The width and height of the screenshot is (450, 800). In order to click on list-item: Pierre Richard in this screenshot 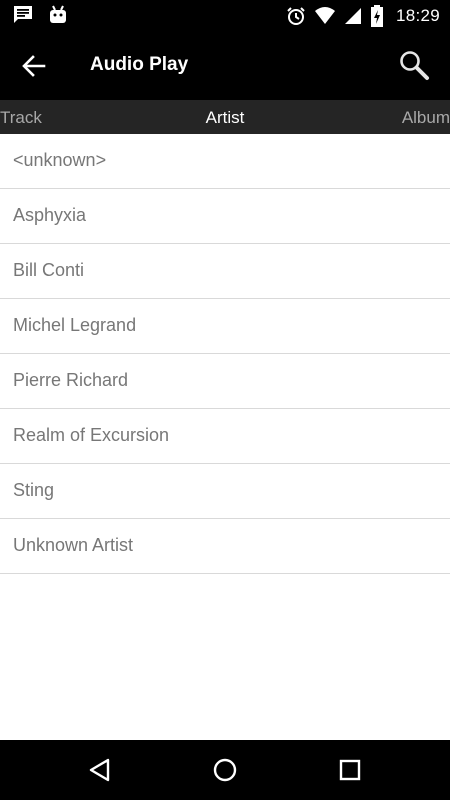, I will do `click(225, 381)`.